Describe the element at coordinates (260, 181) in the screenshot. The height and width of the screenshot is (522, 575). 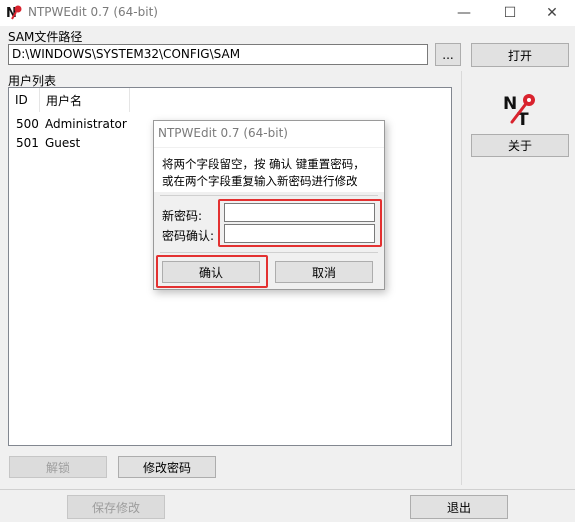
I see `dialog-message-line2: 或在两个字段重复输入新密码进行修改` at that location.